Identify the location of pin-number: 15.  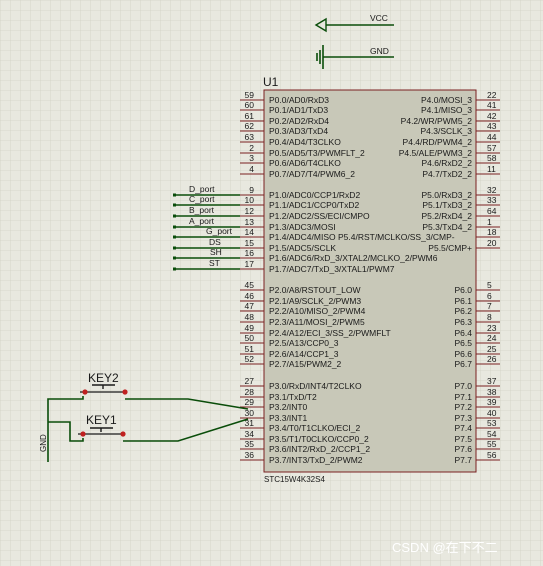
(250, 243).